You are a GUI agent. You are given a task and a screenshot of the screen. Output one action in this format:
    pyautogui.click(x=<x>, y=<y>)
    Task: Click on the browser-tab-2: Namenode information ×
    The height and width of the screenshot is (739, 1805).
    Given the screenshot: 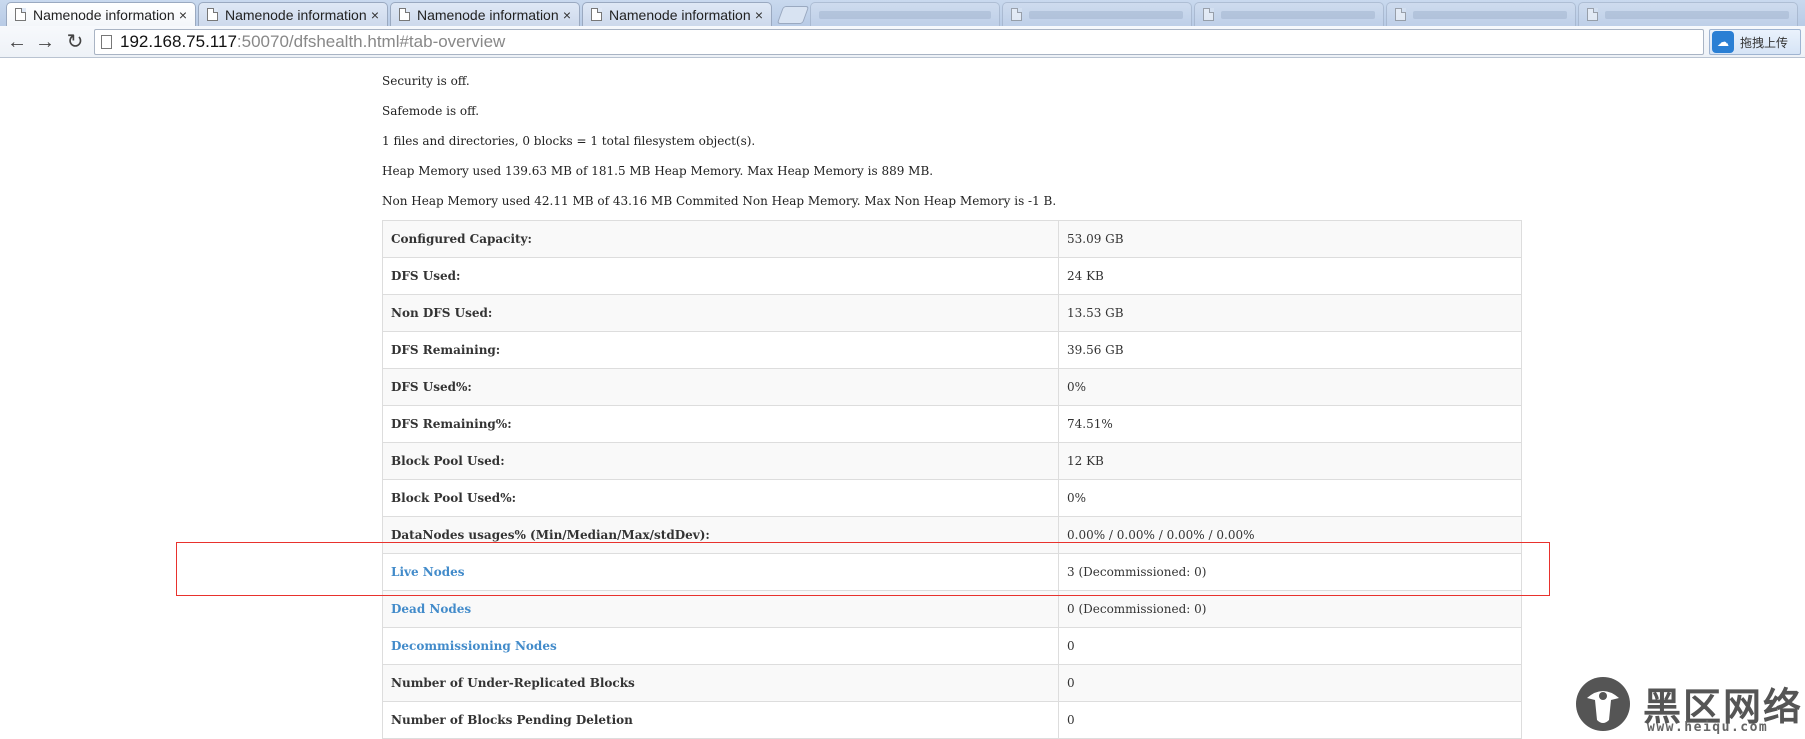 What is the action you would take?
    pyautogui.click(x=293, y=14)
    